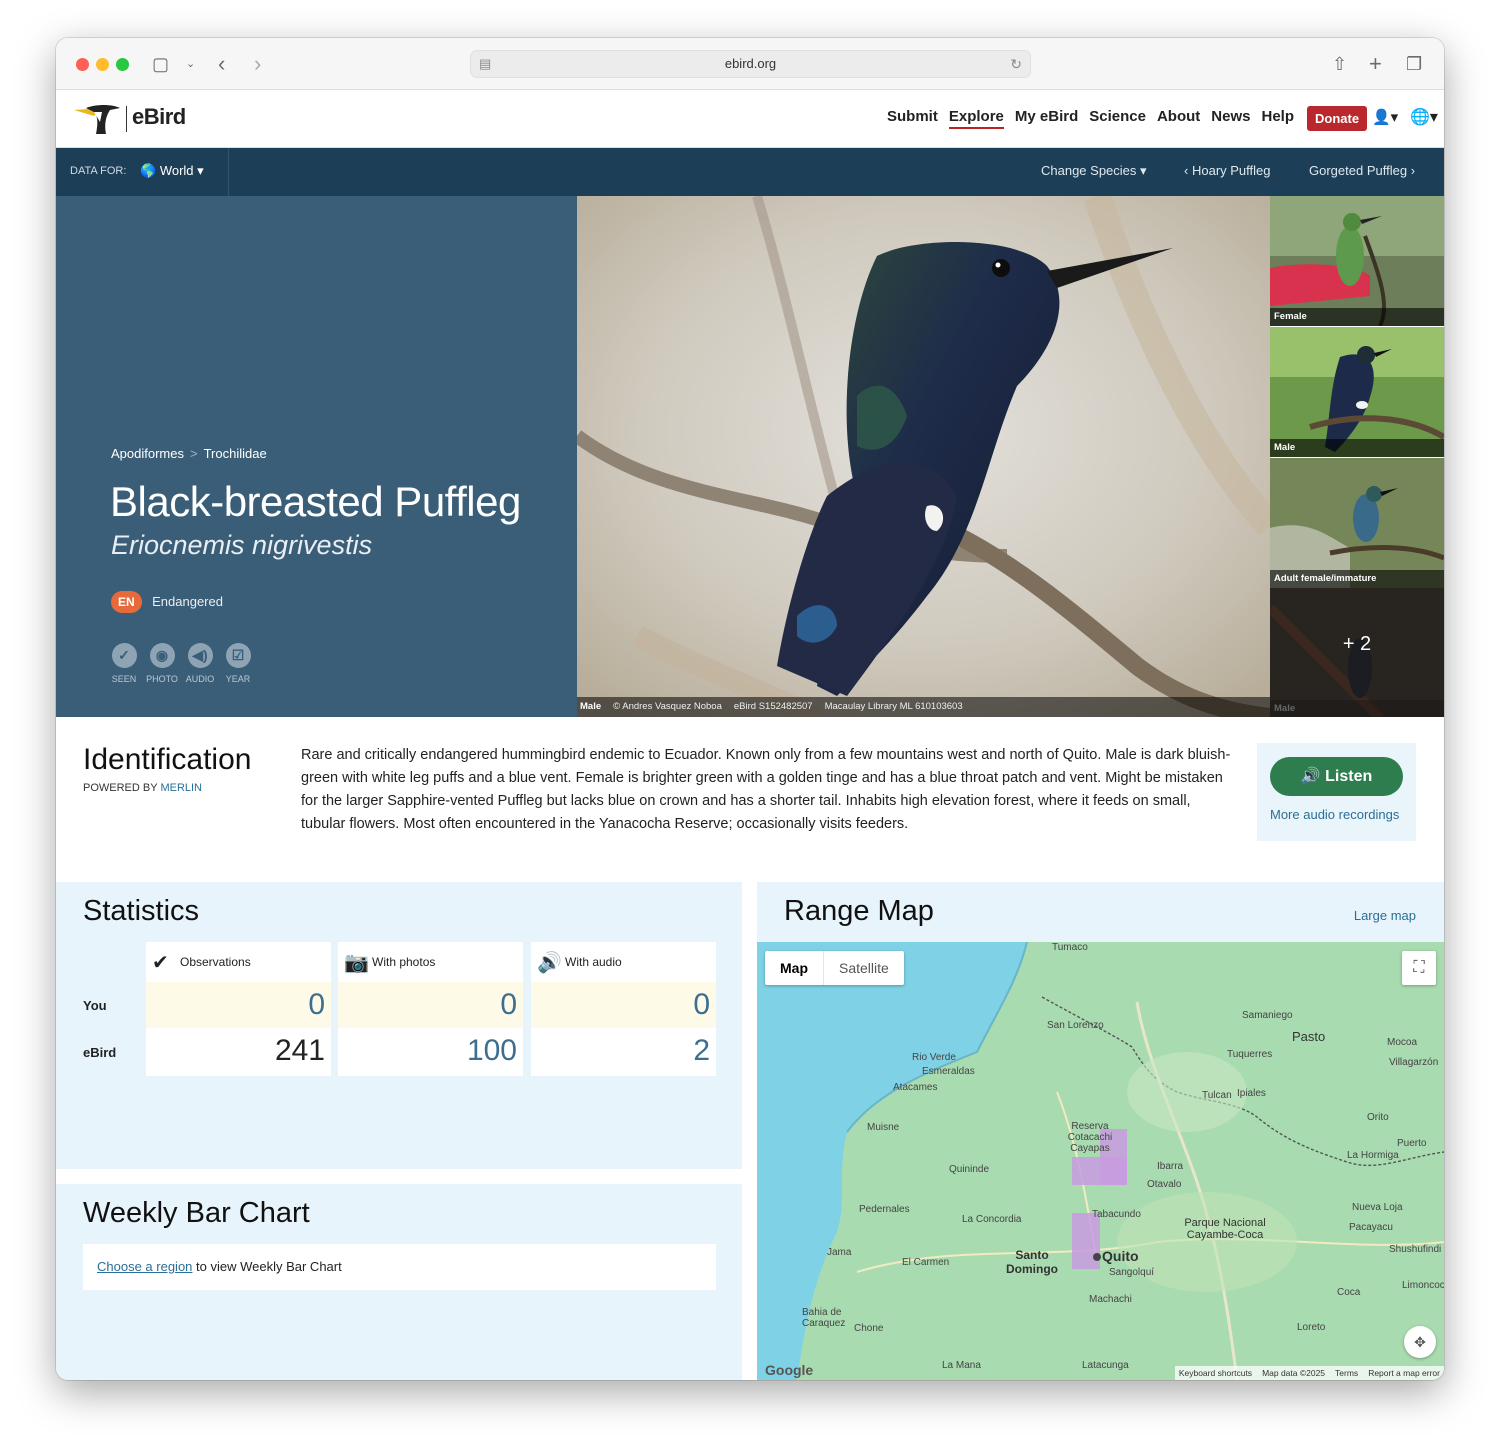 This screenshot has height=1455, width=1500. I want to click on stat-label: With photos, so click(404, 962).